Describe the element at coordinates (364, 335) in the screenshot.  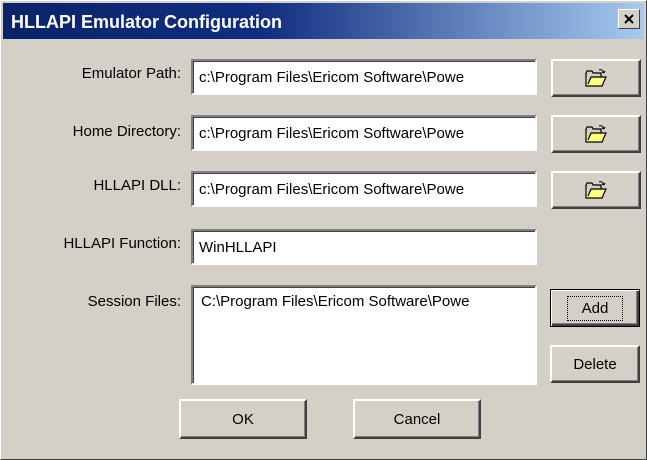
I see `session-files-list: C:\Program Files\Ericom Software\Powe` at that location.